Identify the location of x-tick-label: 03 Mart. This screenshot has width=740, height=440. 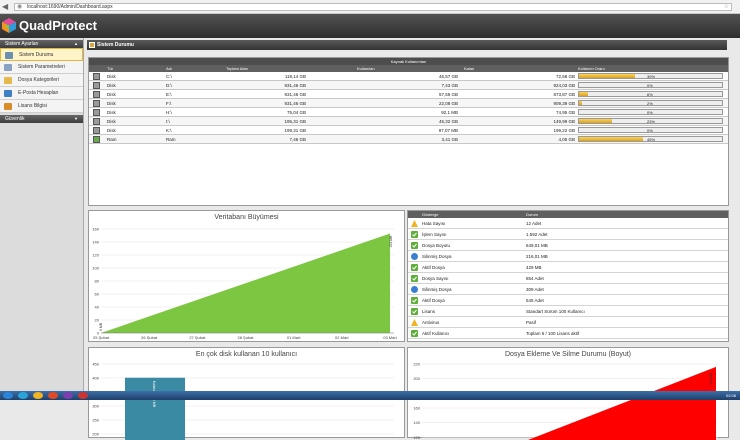
(390, 337).